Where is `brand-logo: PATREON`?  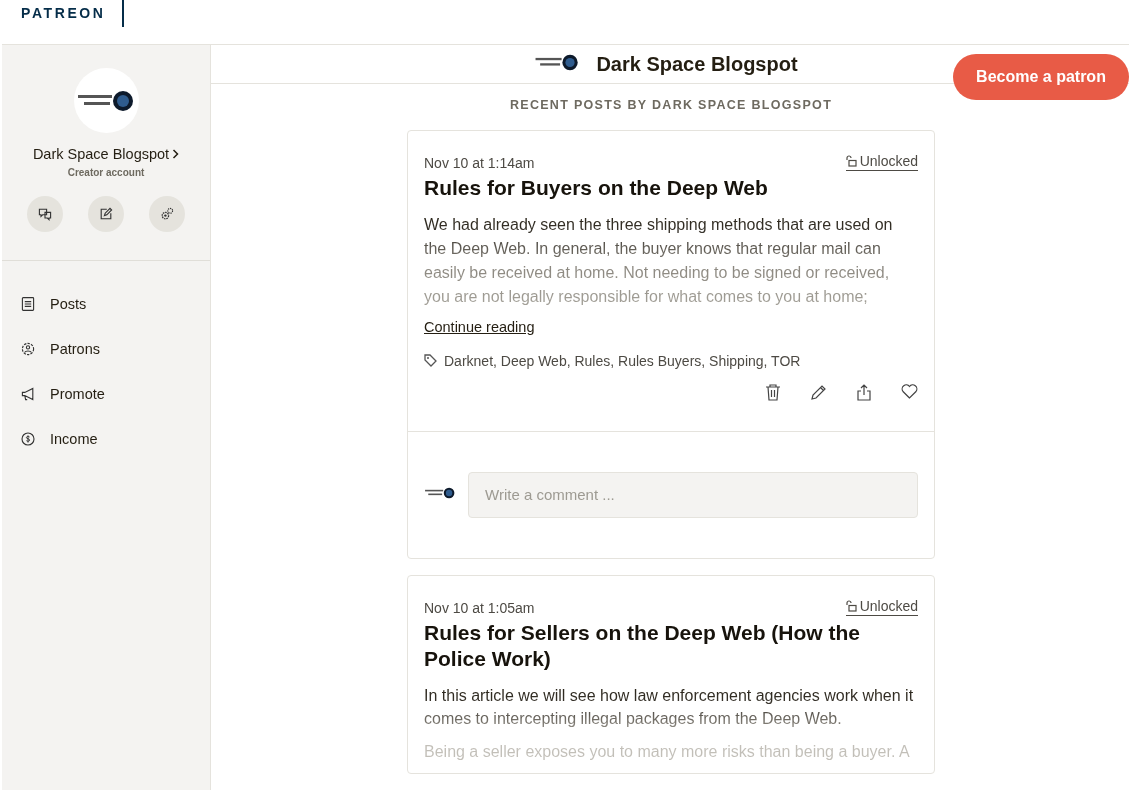 brand-logo: PATREON is located at coordinates (62, 13).